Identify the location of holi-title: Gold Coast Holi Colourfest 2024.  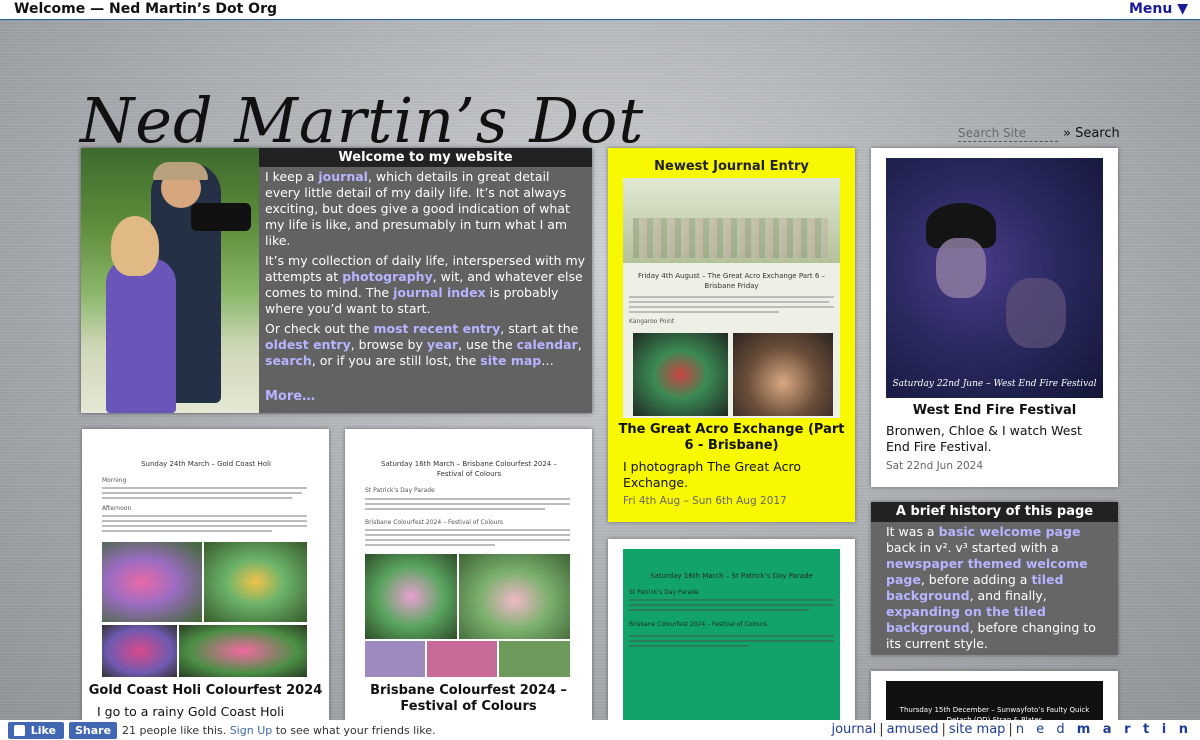
(205, 691).